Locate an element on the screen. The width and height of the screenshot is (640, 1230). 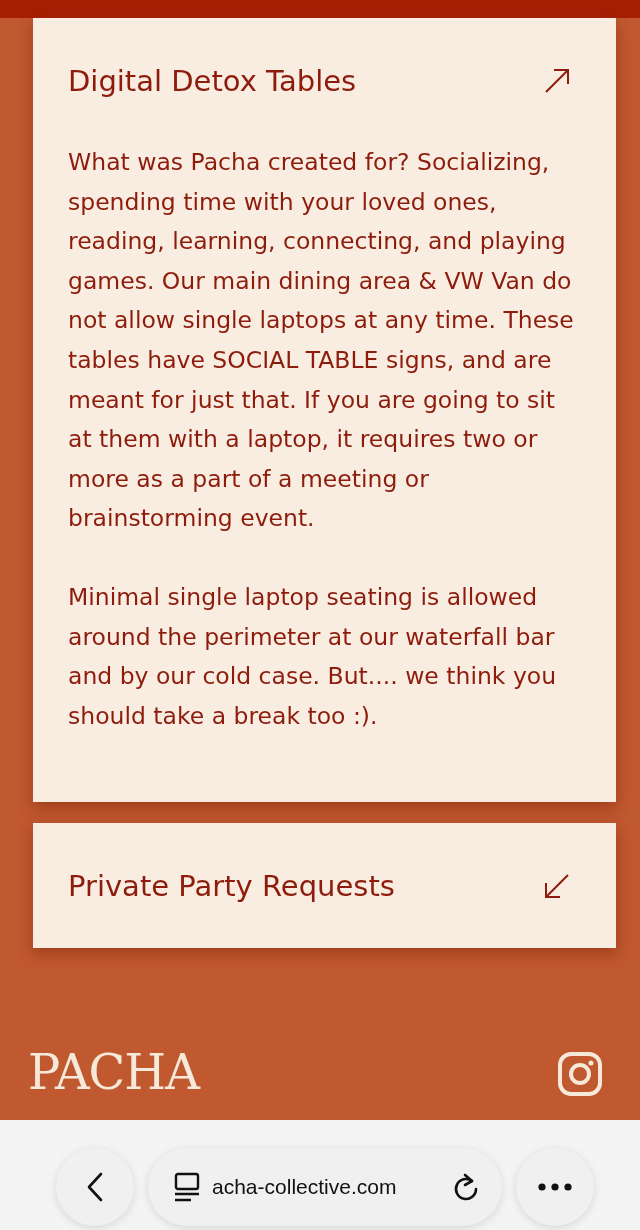
section-title: Digital Detox Tables is located at coordinates (212, 80).